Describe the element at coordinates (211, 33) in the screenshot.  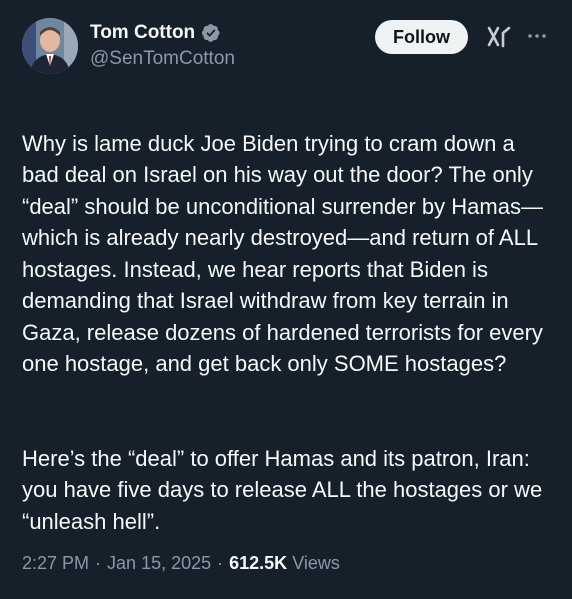
I see `verified-badge-icon` at that location.